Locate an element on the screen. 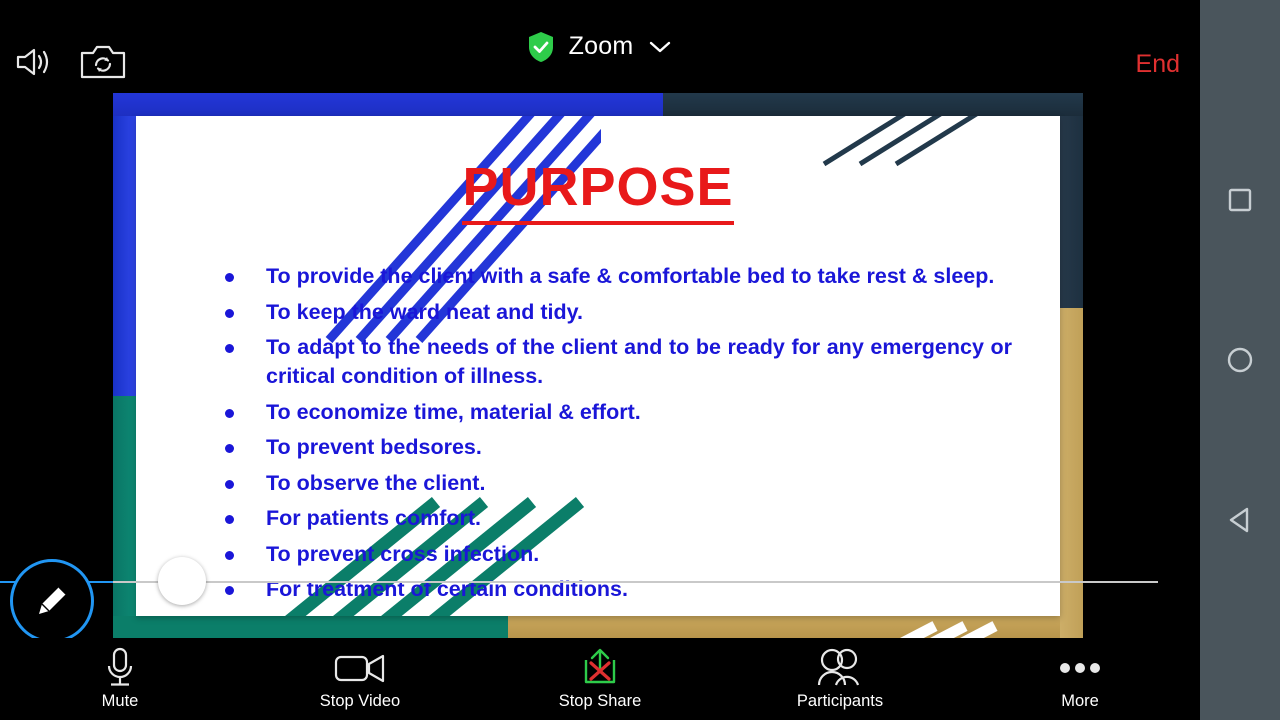 This screenshot has height=720, width=1280. chevron-down-icon is located at coordinates (660, 47).